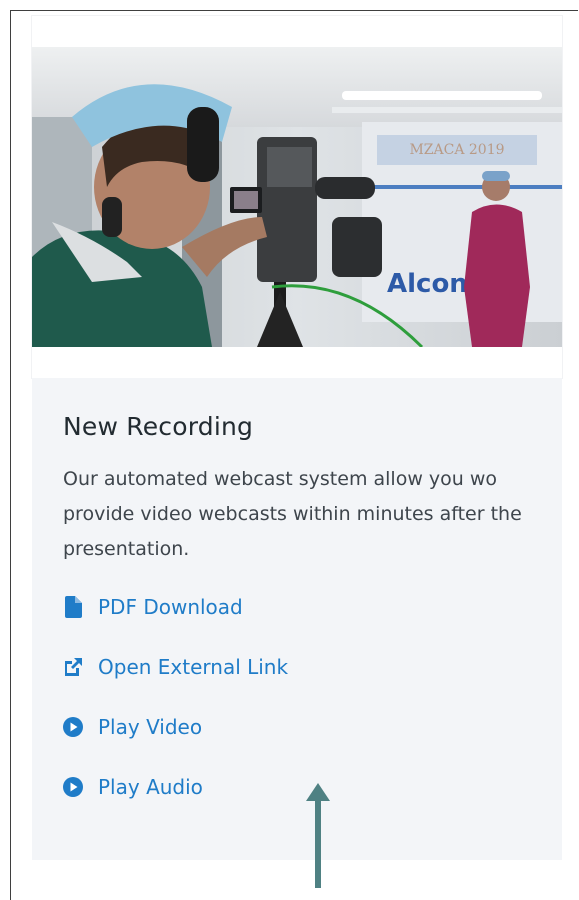 The width and height of the screenshot is (579, 900). I want to click on pdf-download-link: PDF Download, so click(152, 607).